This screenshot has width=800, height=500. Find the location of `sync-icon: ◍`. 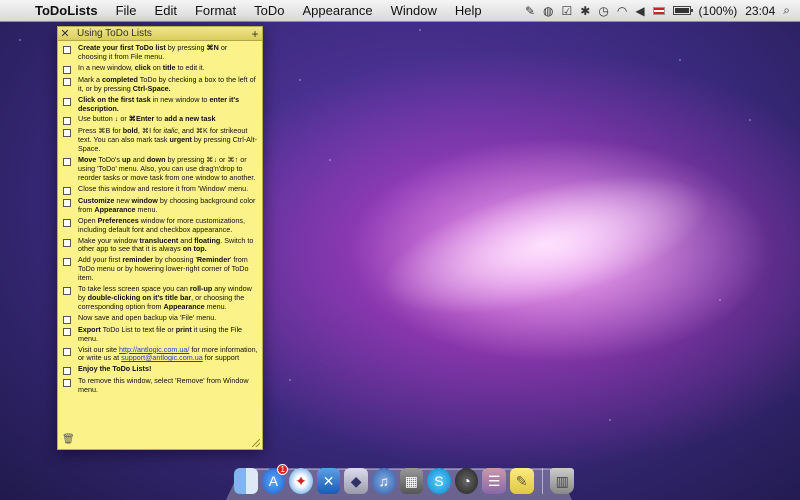

sync-icon: ◍ is located at coordinates (548, 11).